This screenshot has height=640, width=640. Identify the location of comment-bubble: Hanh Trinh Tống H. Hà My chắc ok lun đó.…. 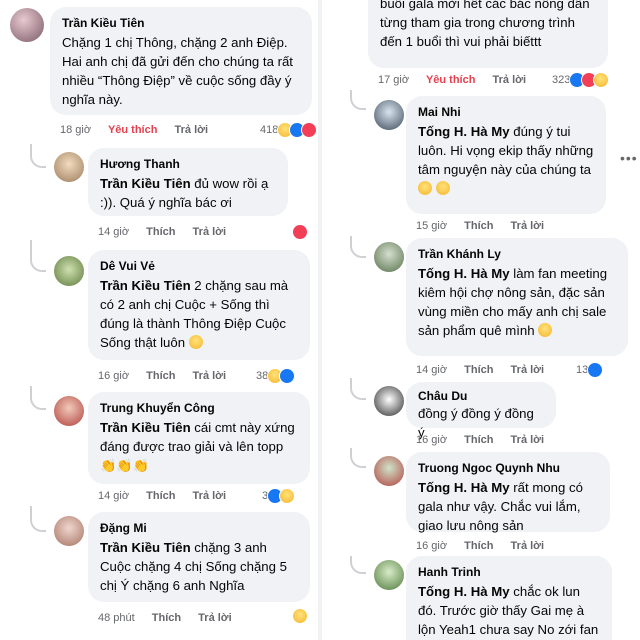
(509, 598).